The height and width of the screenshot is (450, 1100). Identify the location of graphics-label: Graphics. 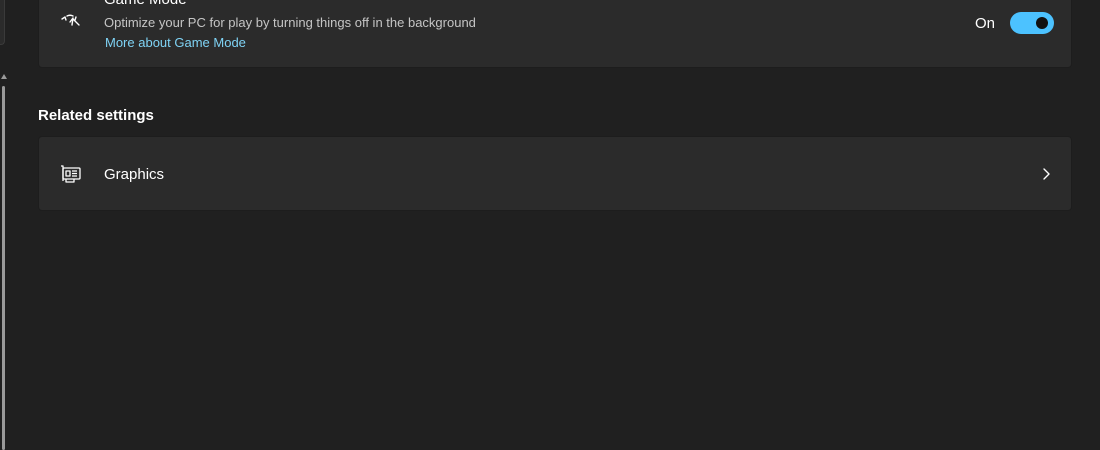
(134, 174).